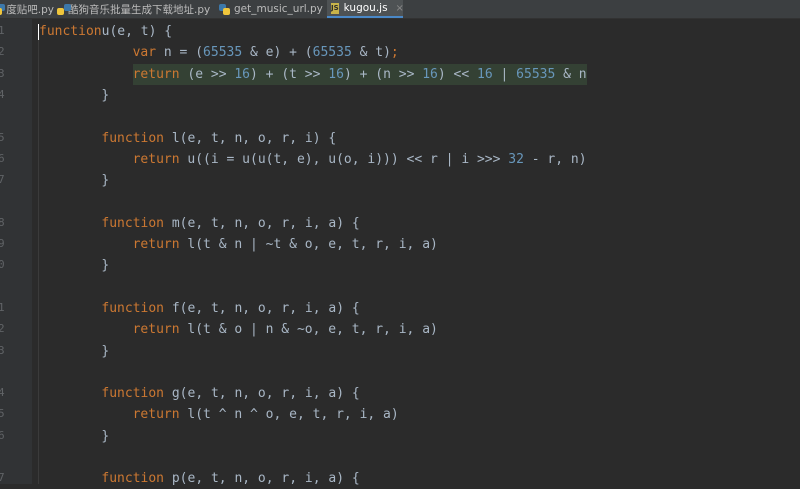 The width and height of the screenshot is (800, 489). What do you see at coordinates (308, 244) in the screenshot?
I see `code-token: l(t & n | ~t & o, e, t, r, i, a)` at bounding box center [308, 244].